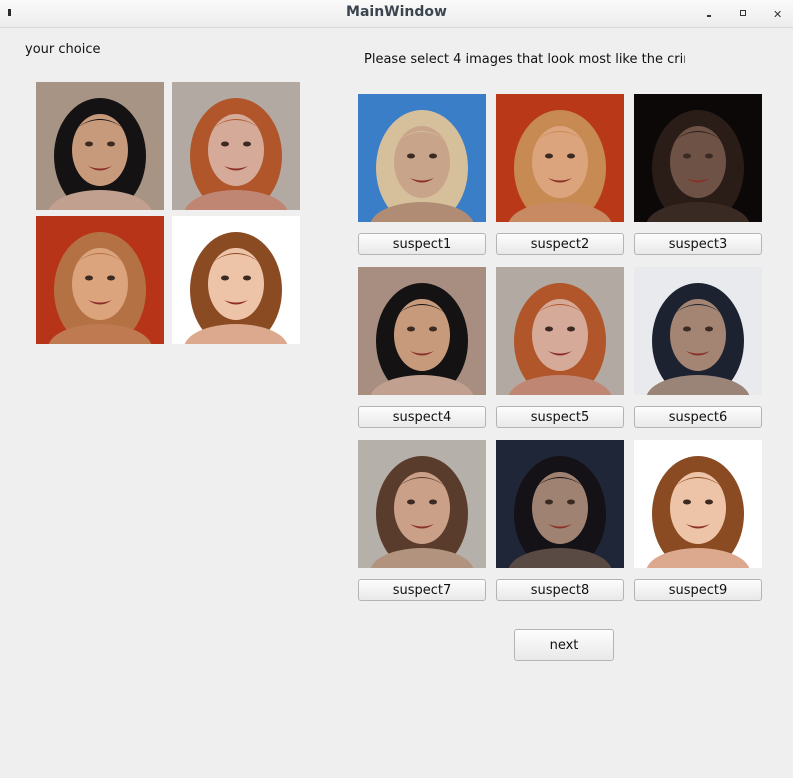  What do you see at coordinates (422, 244) in the screenshot?
I see `suspect-button-1: suspect1` at bounding box center [422, 244].